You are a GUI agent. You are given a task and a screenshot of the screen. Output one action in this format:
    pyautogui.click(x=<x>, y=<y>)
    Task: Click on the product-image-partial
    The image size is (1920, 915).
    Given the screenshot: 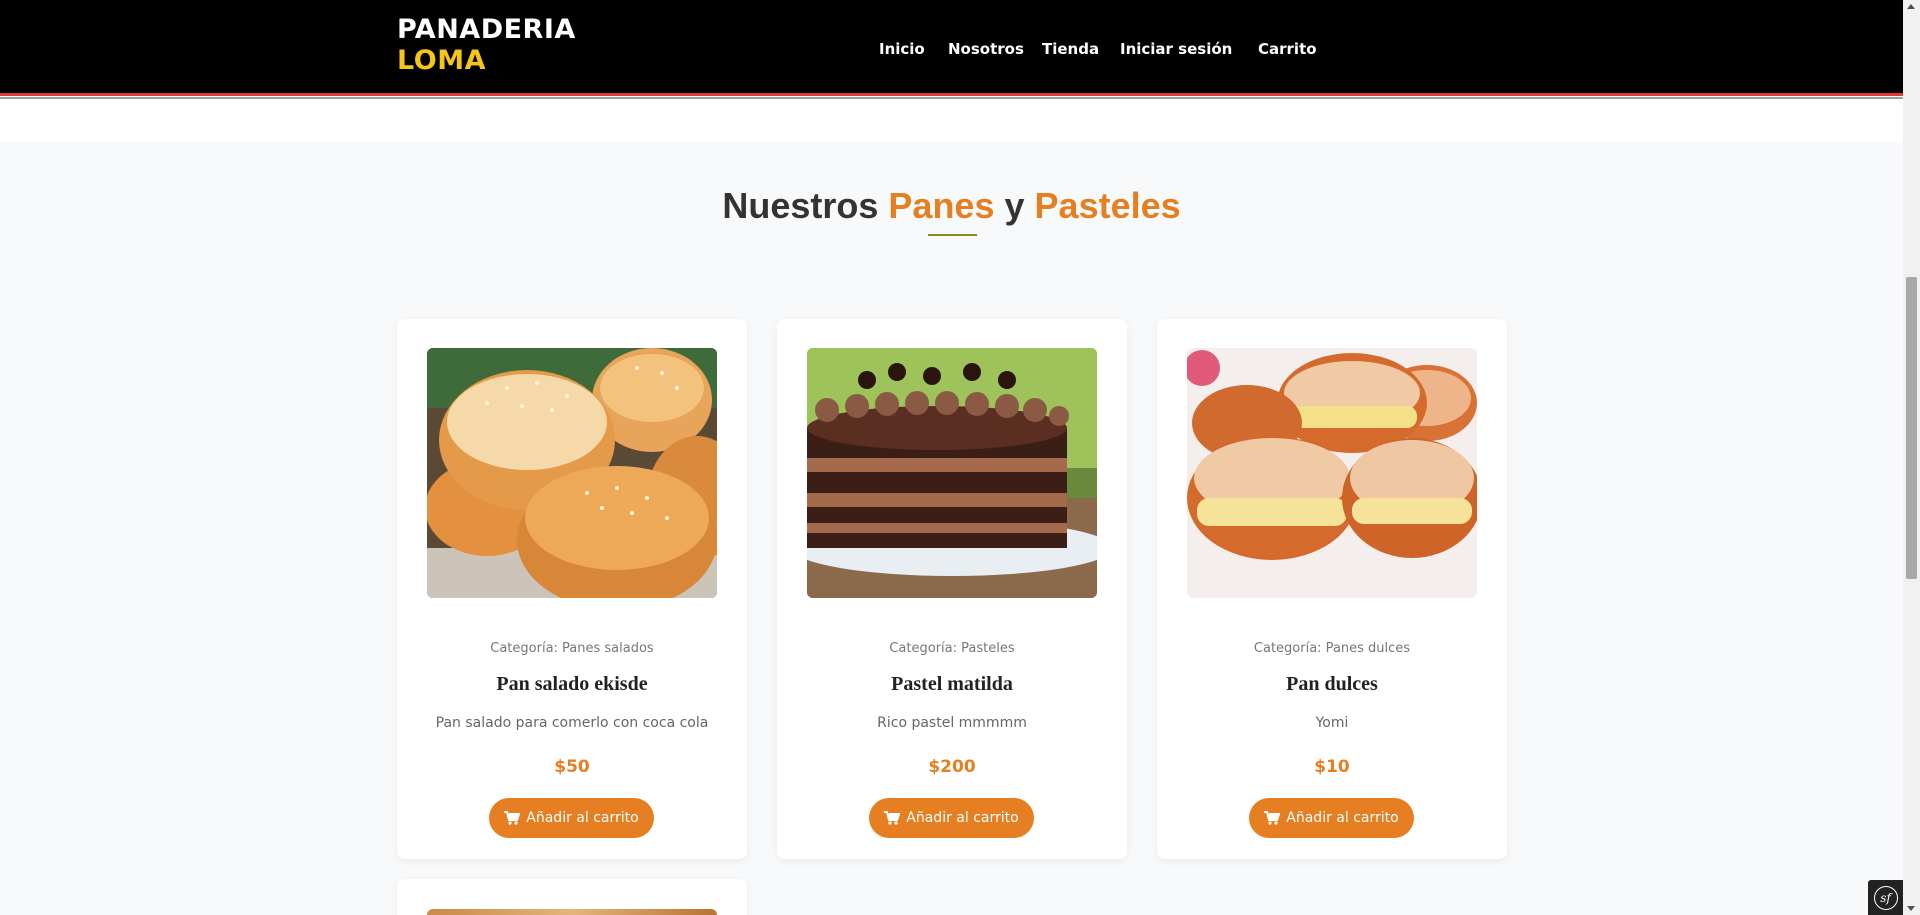 What is the action you would take?
    pyautogui.click(x=572, y=912)
    